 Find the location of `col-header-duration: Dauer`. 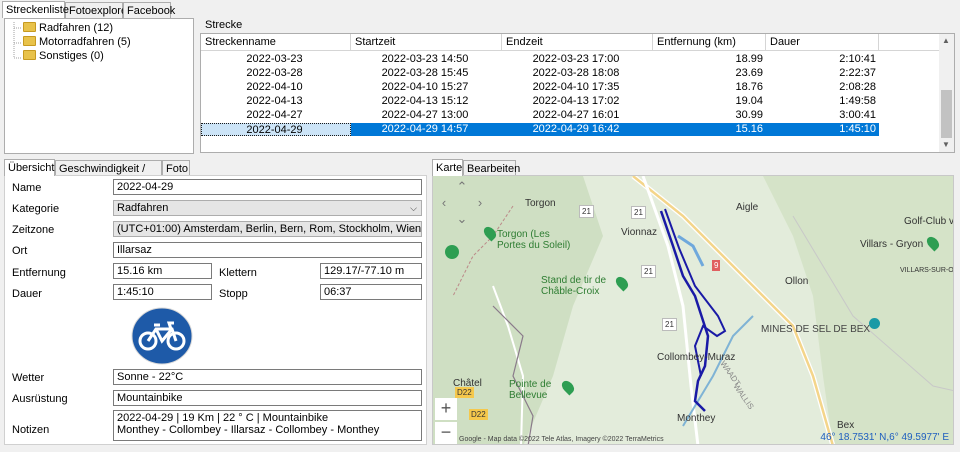

col-header-duration: Dauer is located at coordinates (822, 42).